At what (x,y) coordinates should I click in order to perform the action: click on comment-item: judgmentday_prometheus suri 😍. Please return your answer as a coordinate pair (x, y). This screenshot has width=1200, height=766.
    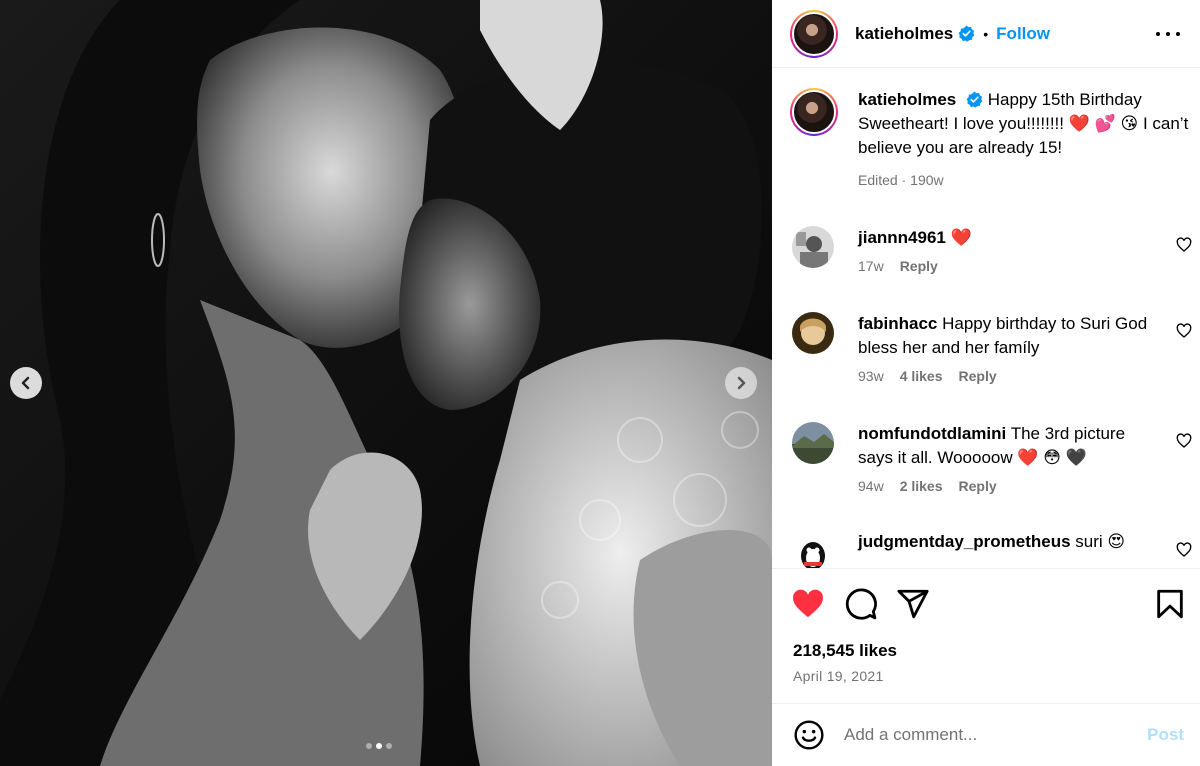
    Looking at the image, I should click on (992, 549).